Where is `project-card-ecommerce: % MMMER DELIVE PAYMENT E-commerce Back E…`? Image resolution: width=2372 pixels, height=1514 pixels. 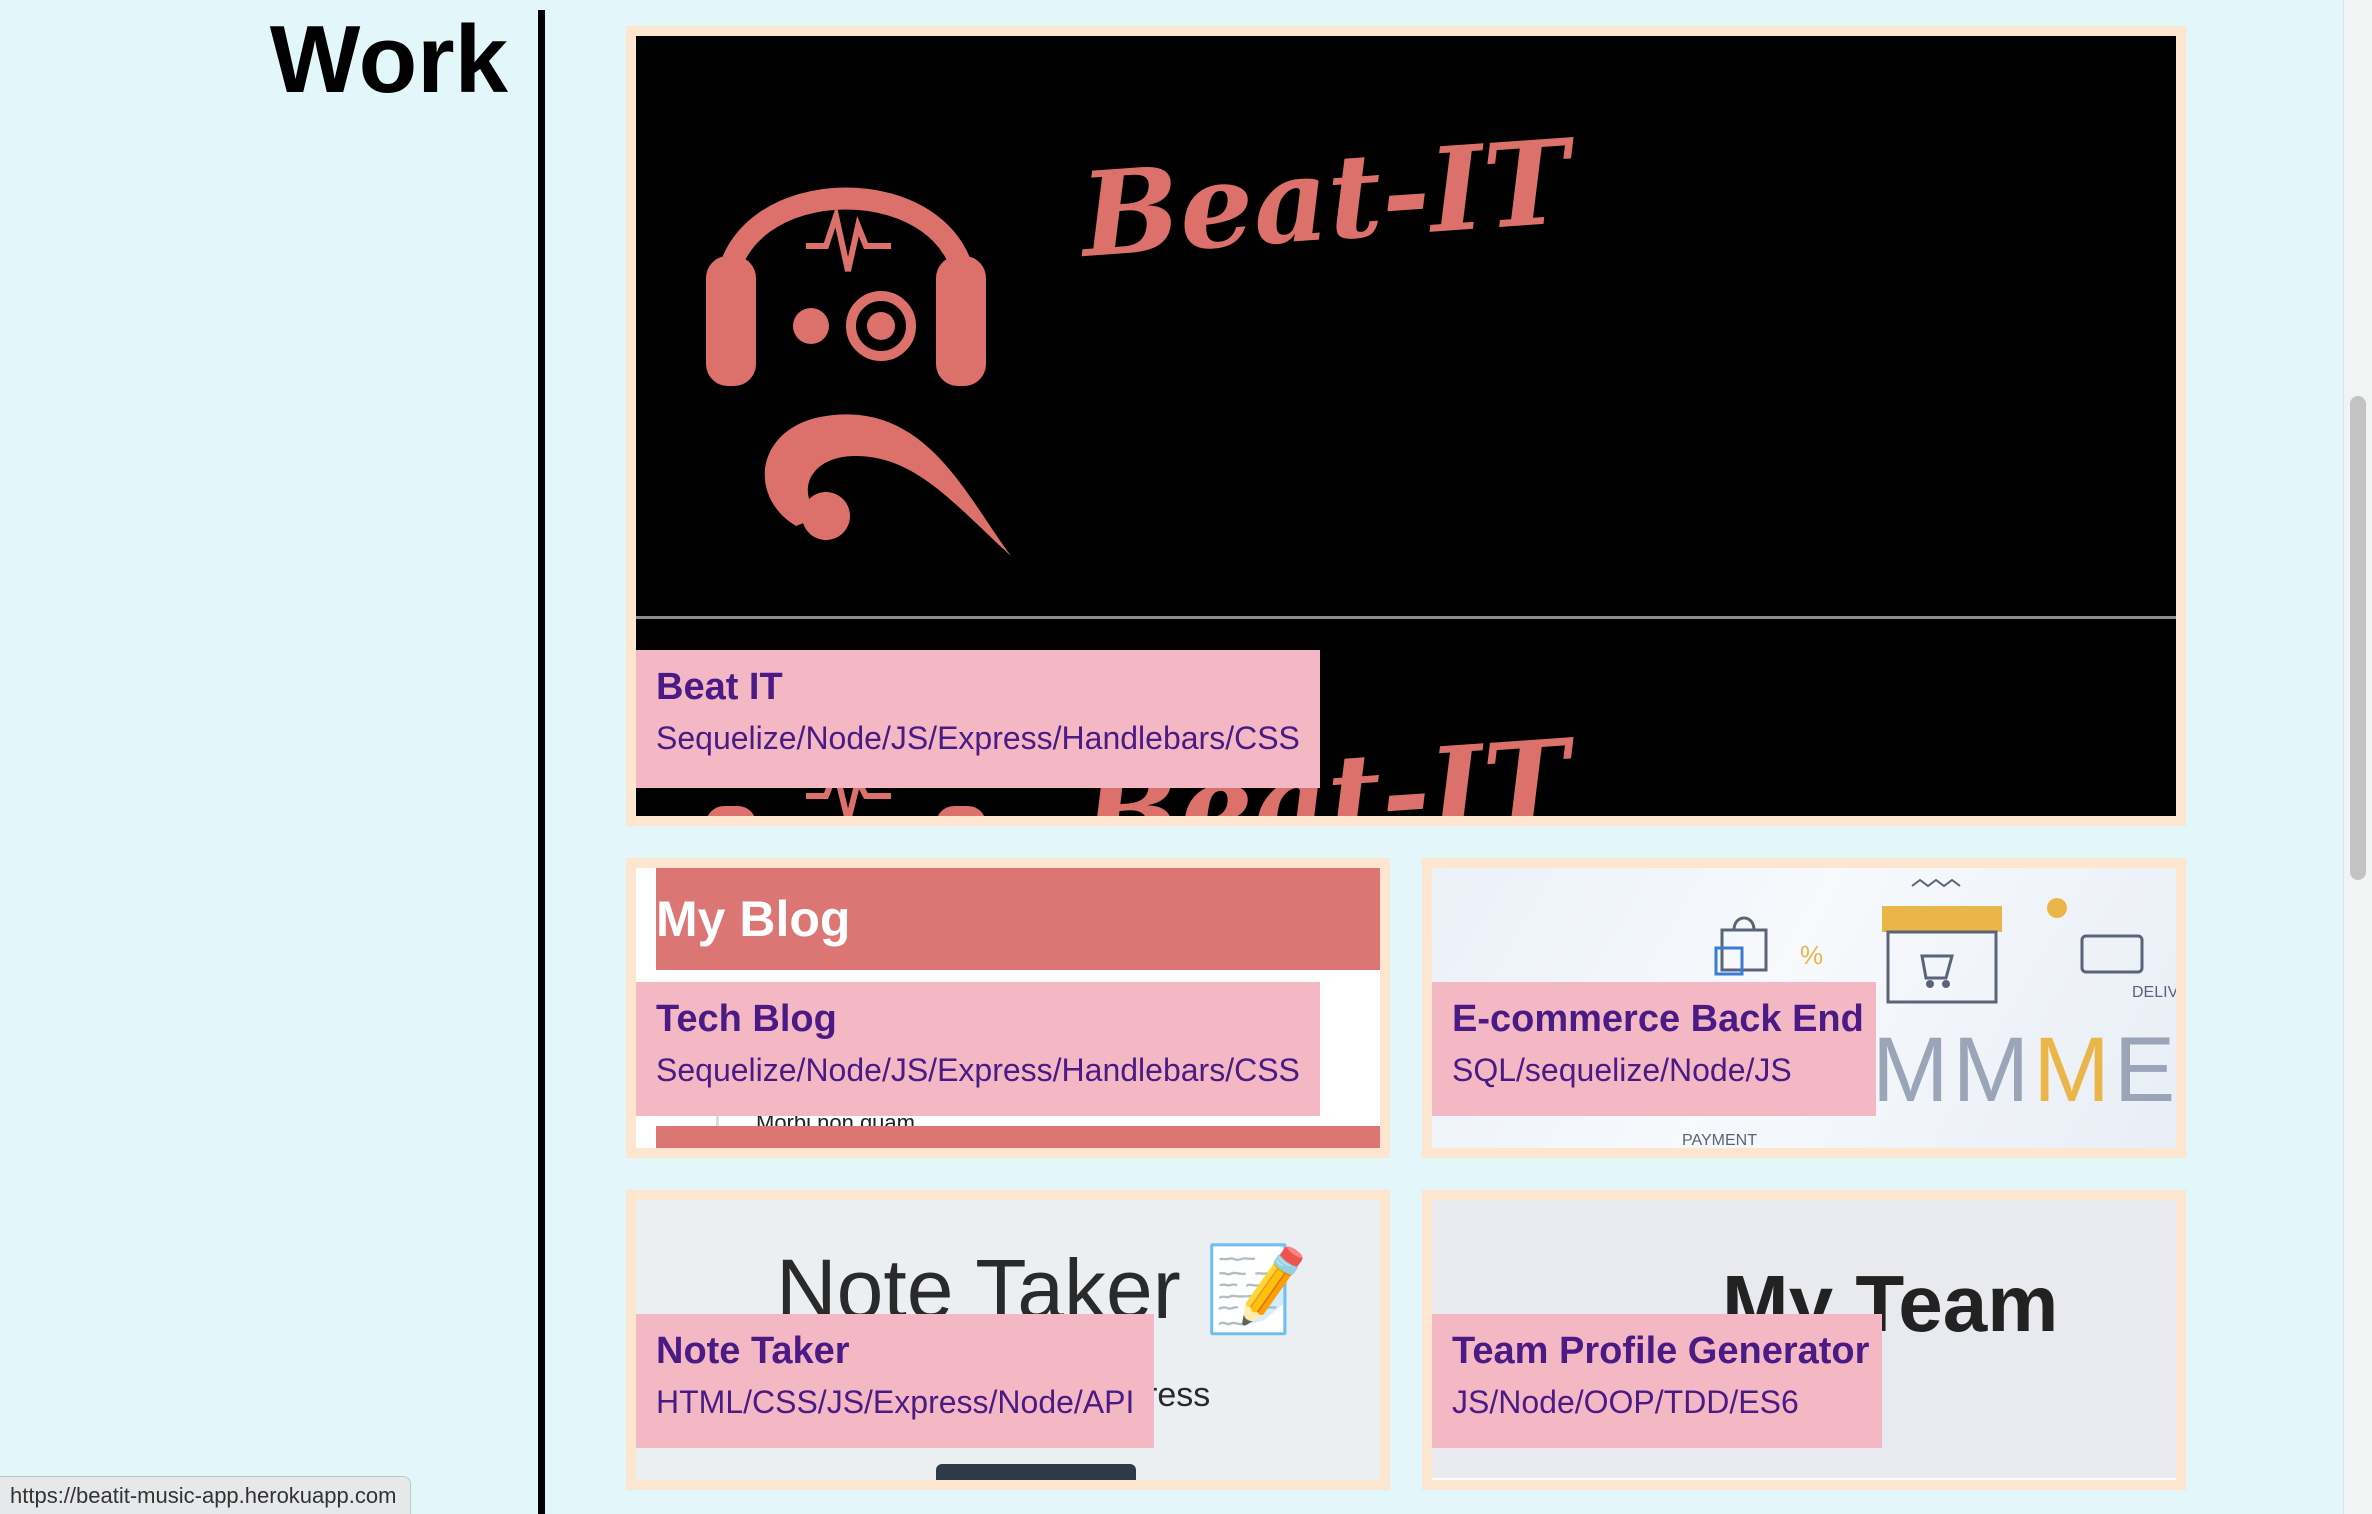 project-card-ecommerce: % MMMER DELIVE PAYMENT E-commerce Back E… is located at coordinates (1804, 1008).